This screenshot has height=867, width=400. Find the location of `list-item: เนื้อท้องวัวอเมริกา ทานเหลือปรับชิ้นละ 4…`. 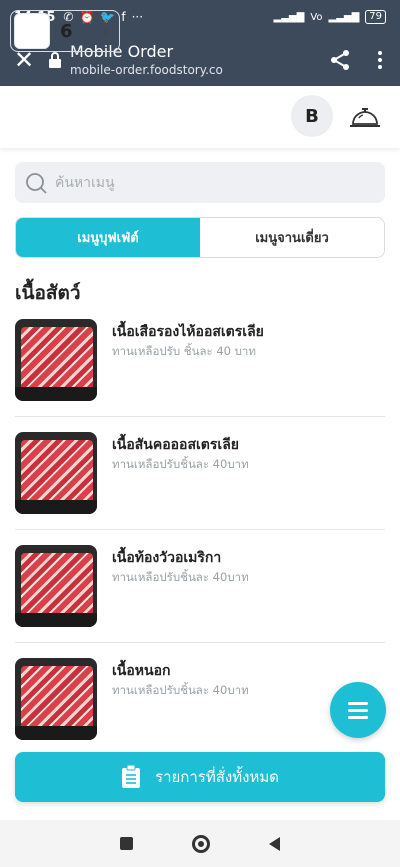

list-item: เนื้อท้องวัวอเมริกา ทานเหลือปรับชิ้นละ 4… is located at coordinates (200, 595).